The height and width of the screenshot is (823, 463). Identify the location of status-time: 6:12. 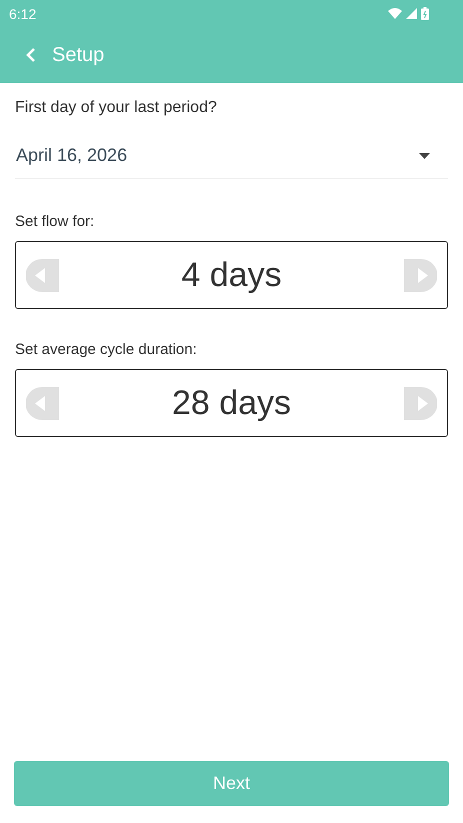
(22, 14).